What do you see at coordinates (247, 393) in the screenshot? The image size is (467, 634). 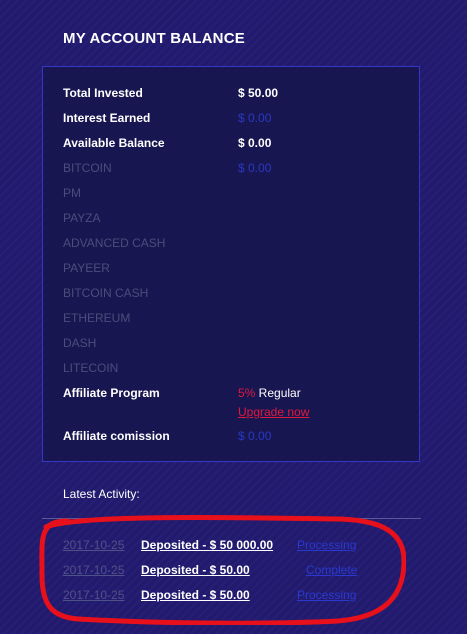 I see `affiliate-percent: 5%` at bounding box center [247, 393].